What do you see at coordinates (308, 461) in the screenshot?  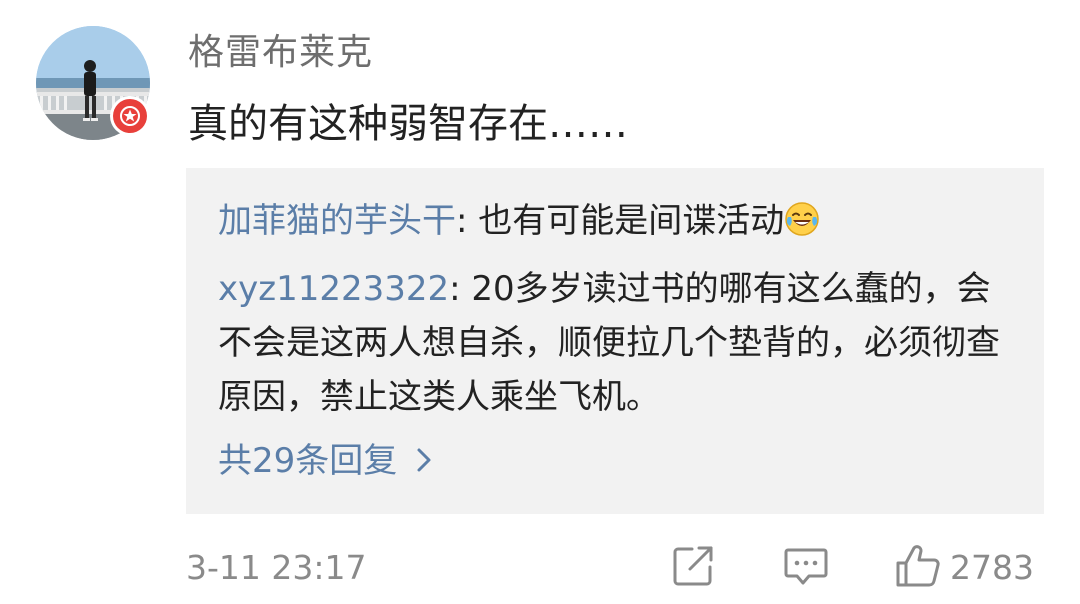 I see `more-replies-label: 共29条回复` at bounding box center [308, 461].